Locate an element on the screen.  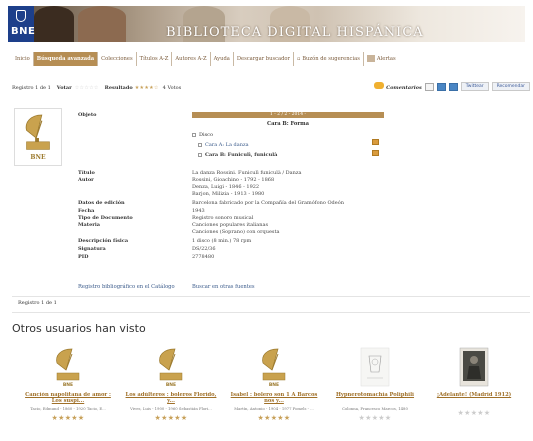
nav-buzon: ▫ Buzón de sugerencias is located at coordinates (329, 59).